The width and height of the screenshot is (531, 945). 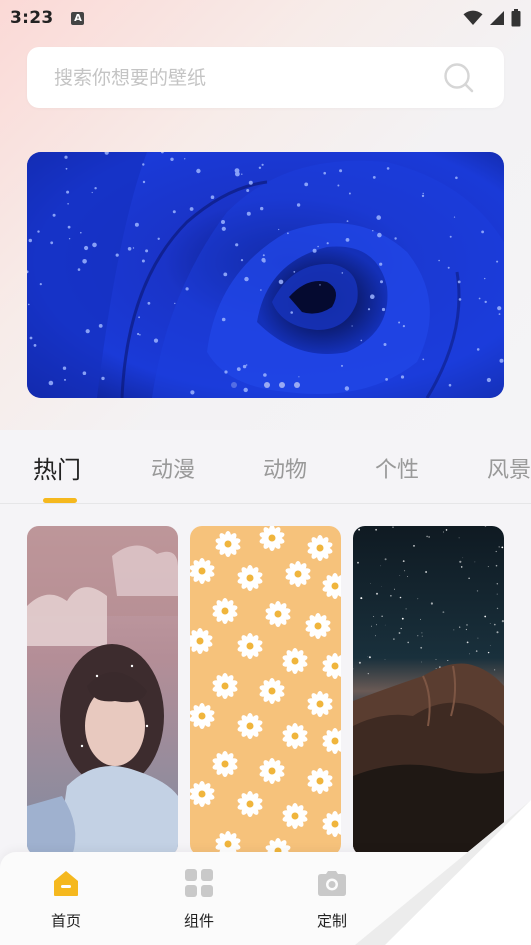 I want to click on search-input, so click(x=248, y=77).